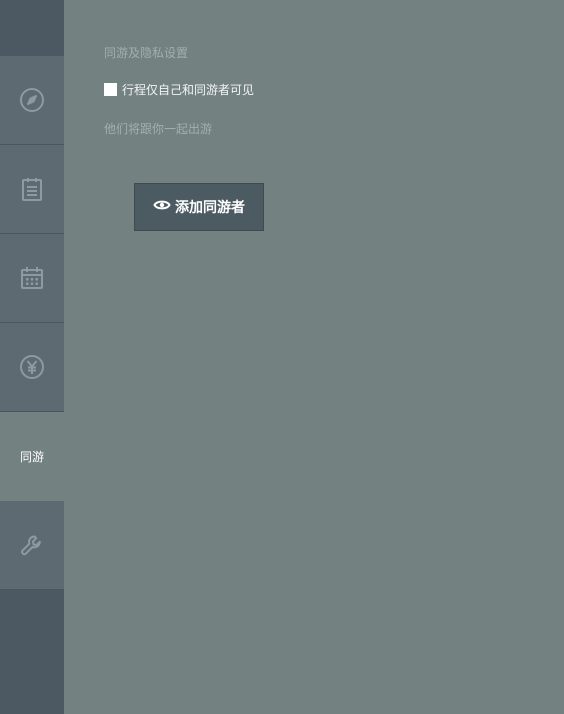  What do you see at coordinates (110, 89) in the screenshot?
I see `visibility-checkbox` at bounding box center [110, 89].